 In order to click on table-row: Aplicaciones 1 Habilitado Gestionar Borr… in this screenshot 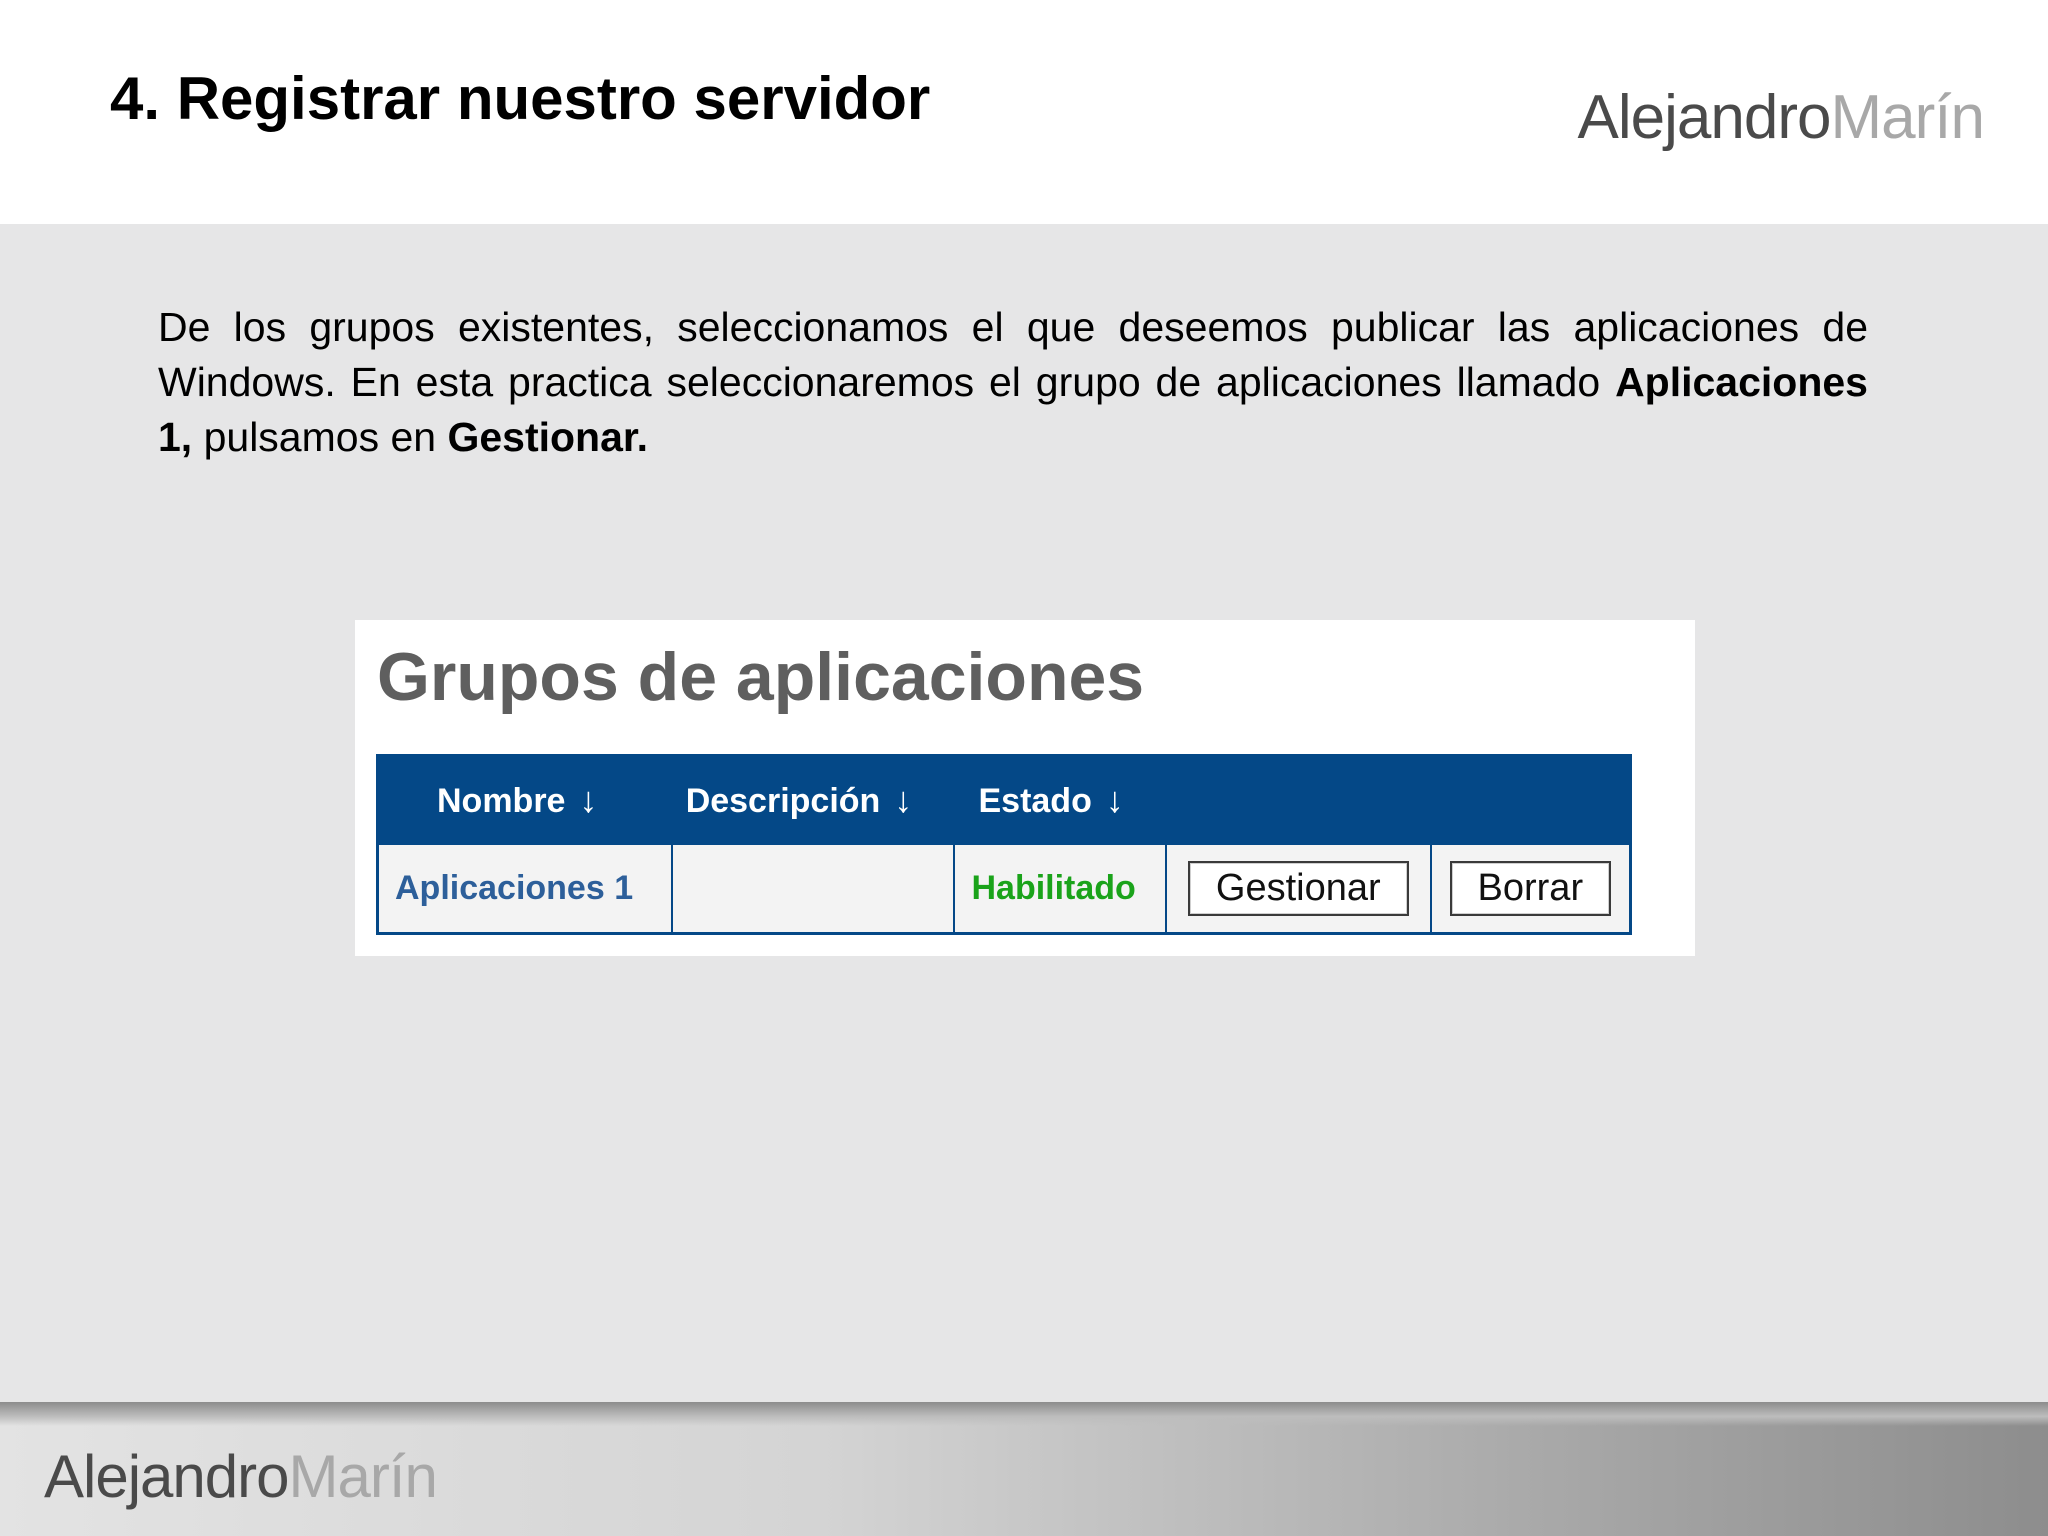, I will do `click(1004, 888)`.